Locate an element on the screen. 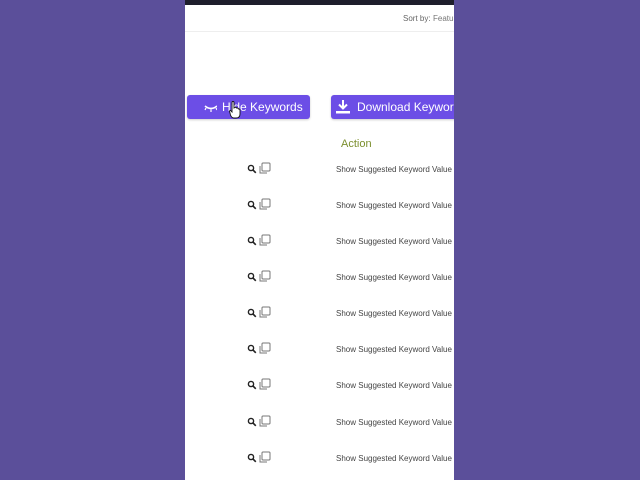 Image resolution: width=640 pixels, height=480 pixels. eye-closed-icon is located at coordinates (210, 108).